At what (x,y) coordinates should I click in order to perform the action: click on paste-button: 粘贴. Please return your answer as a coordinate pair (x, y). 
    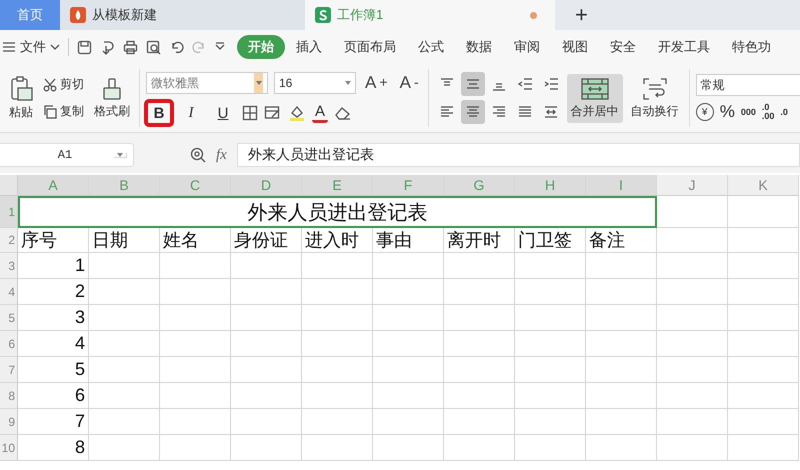
    Looking at the image, I should click on (21, 98).